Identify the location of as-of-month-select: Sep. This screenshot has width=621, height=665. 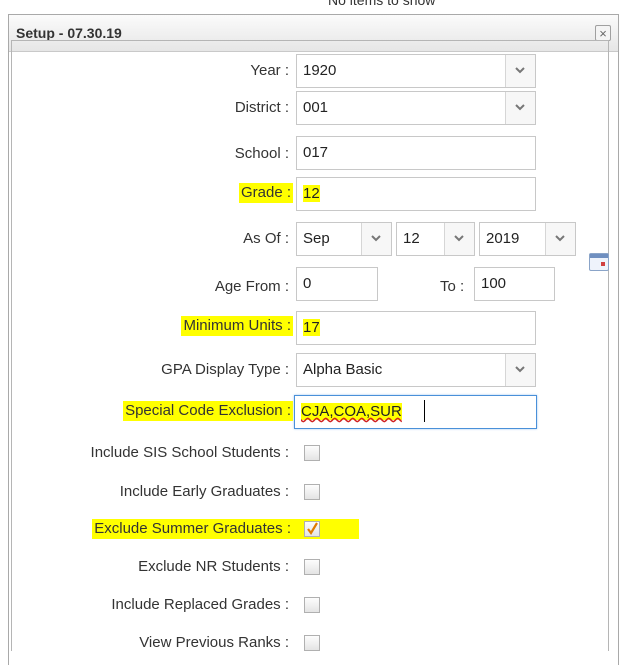
(344, 239).